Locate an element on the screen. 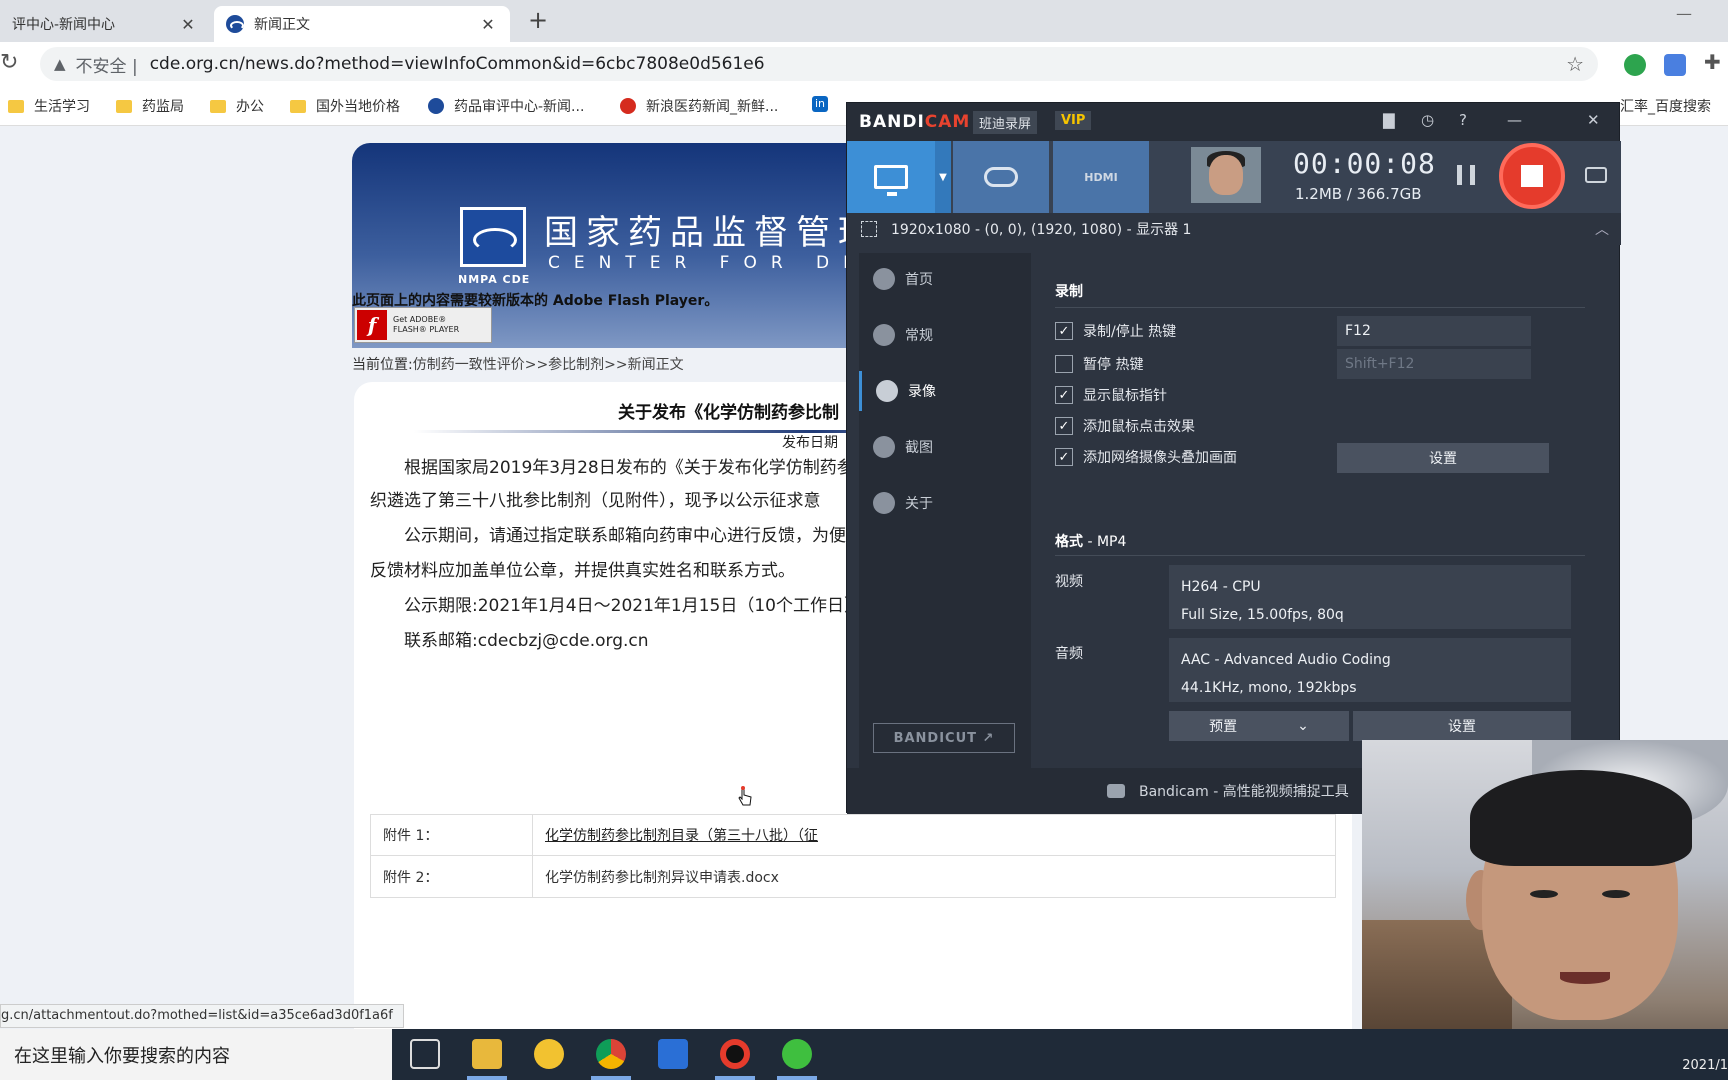 The height and width of the screenshot is (1080, 1728). attachment-link: 化学仿制药参比制剂异议申请表.docx is located at coordinates (656, 877).